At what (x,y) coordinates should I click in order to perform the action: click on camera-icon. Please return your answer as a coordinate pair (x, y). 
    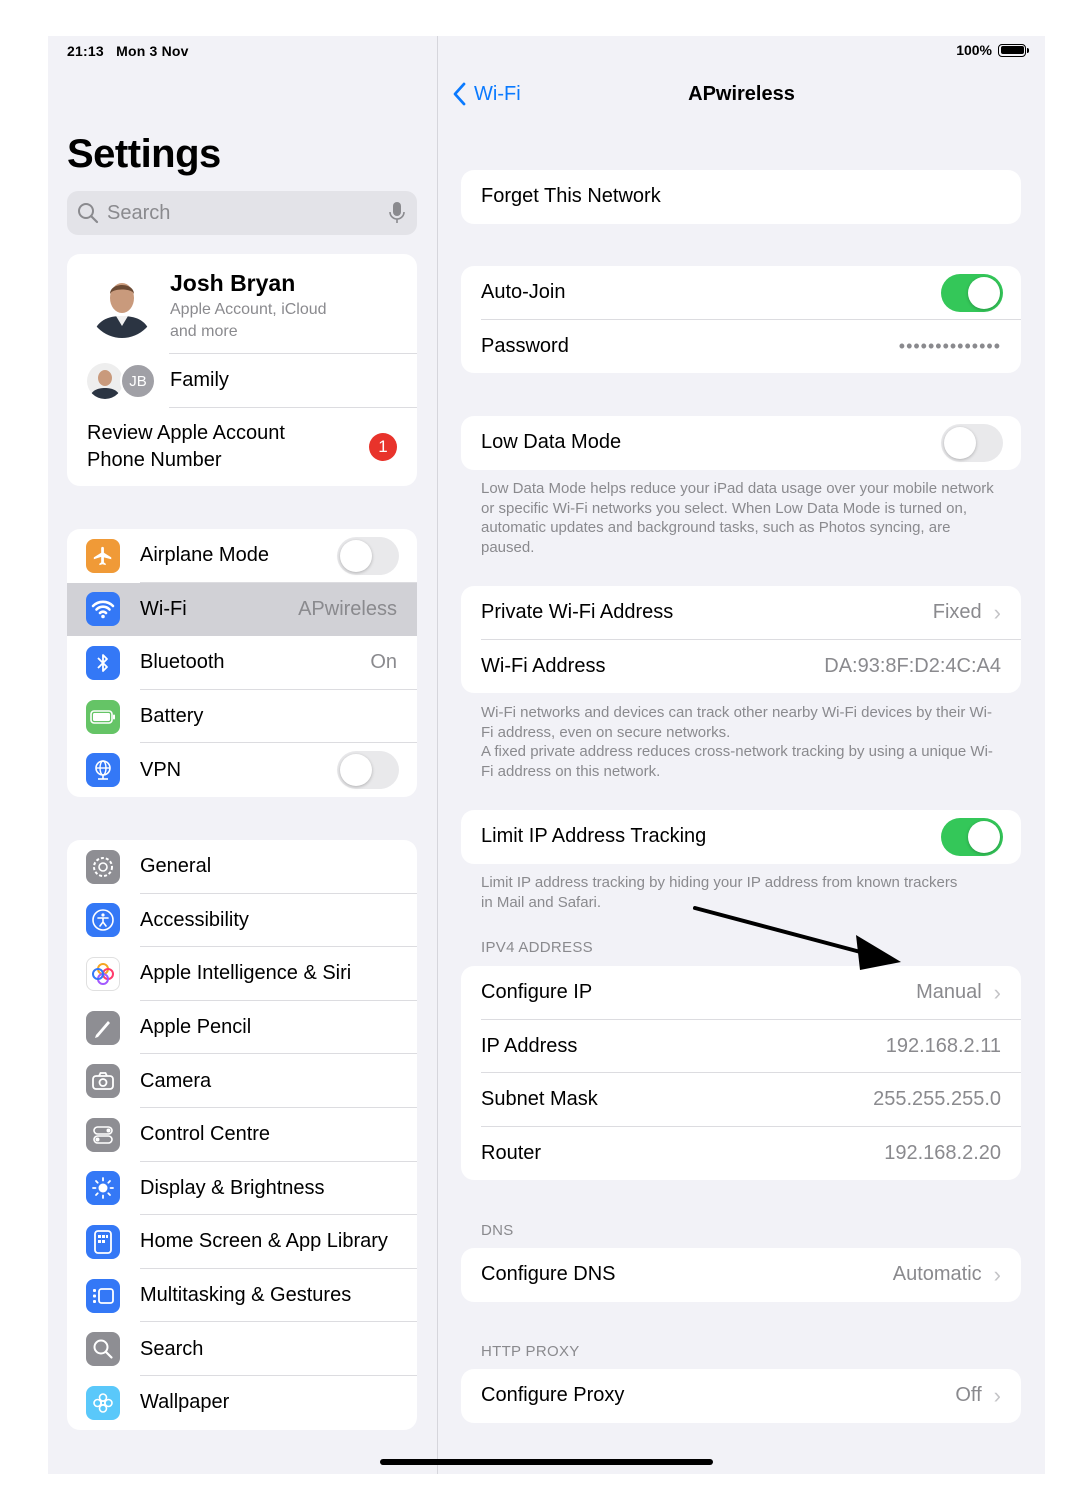
    Looking at the image, I should click on (103, 1081).